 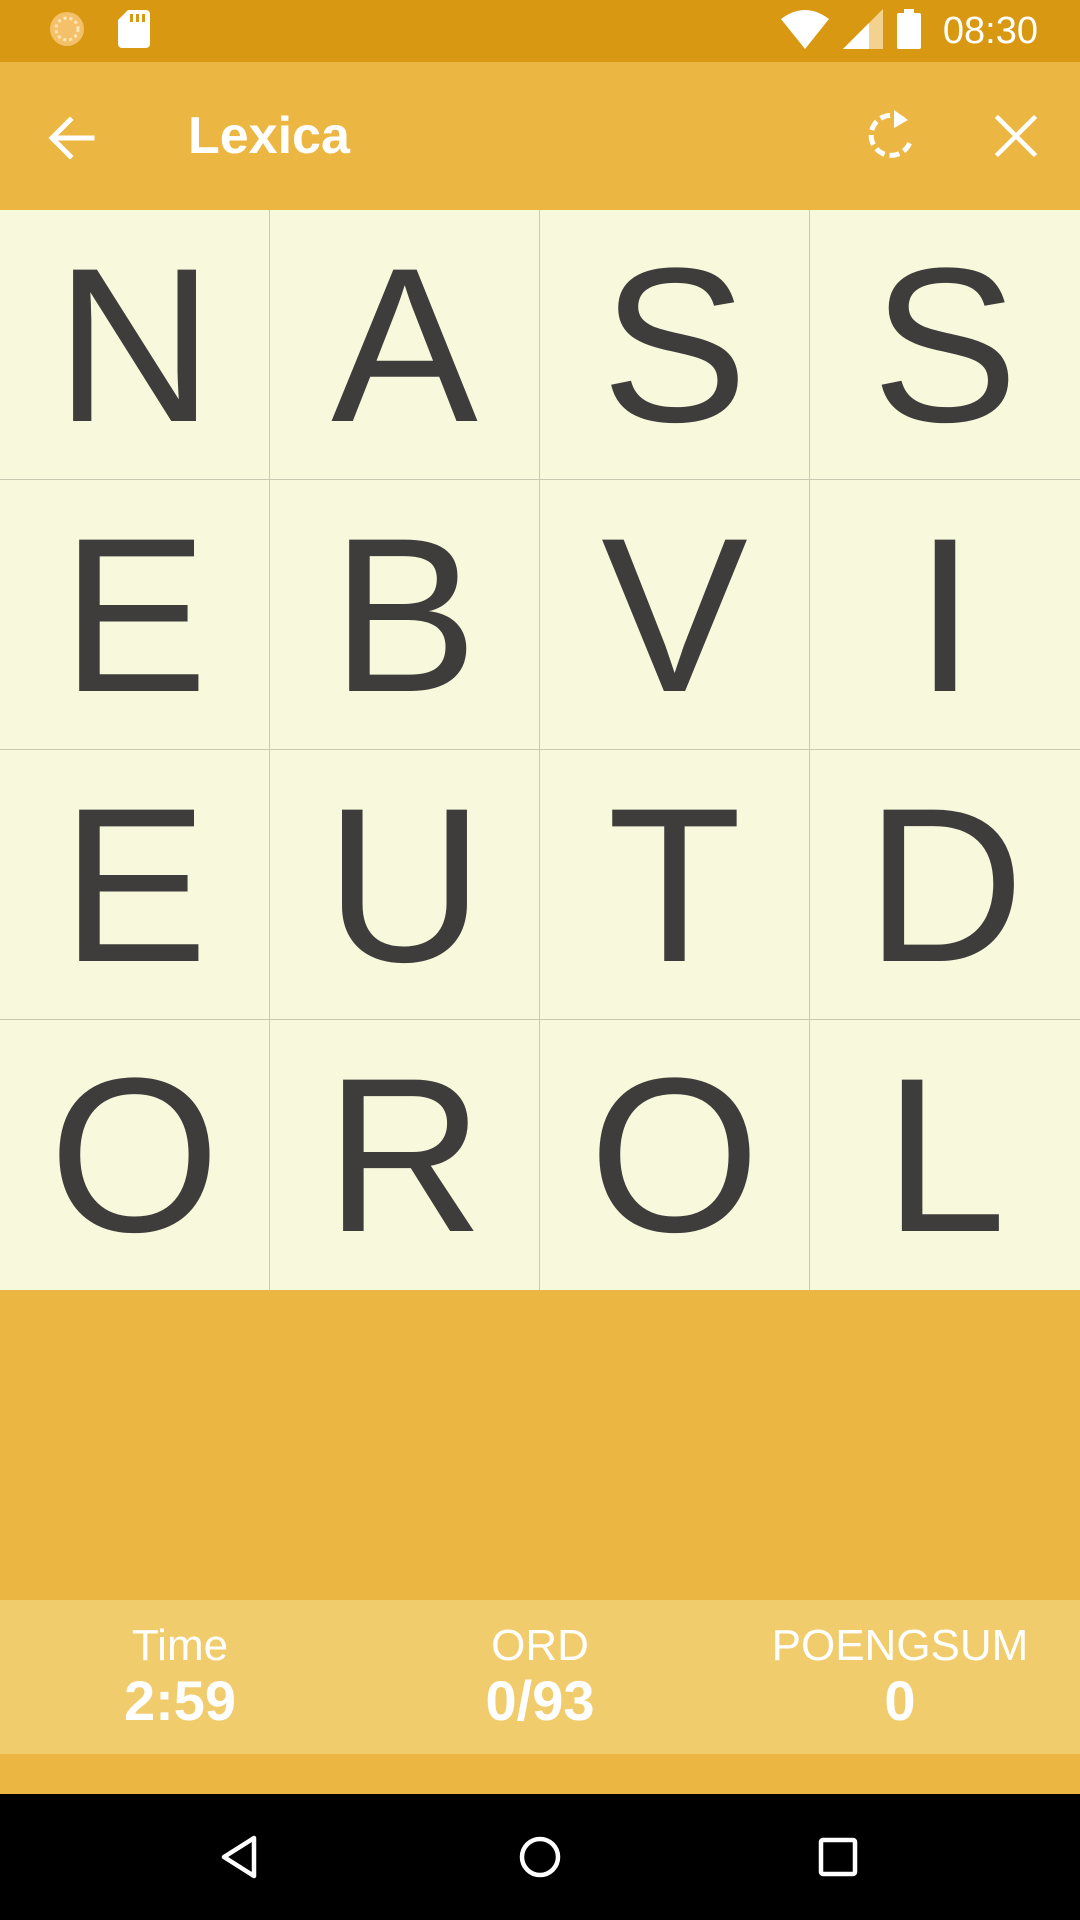 I want to click on sd-card-icon, so click(x=134, y=31).